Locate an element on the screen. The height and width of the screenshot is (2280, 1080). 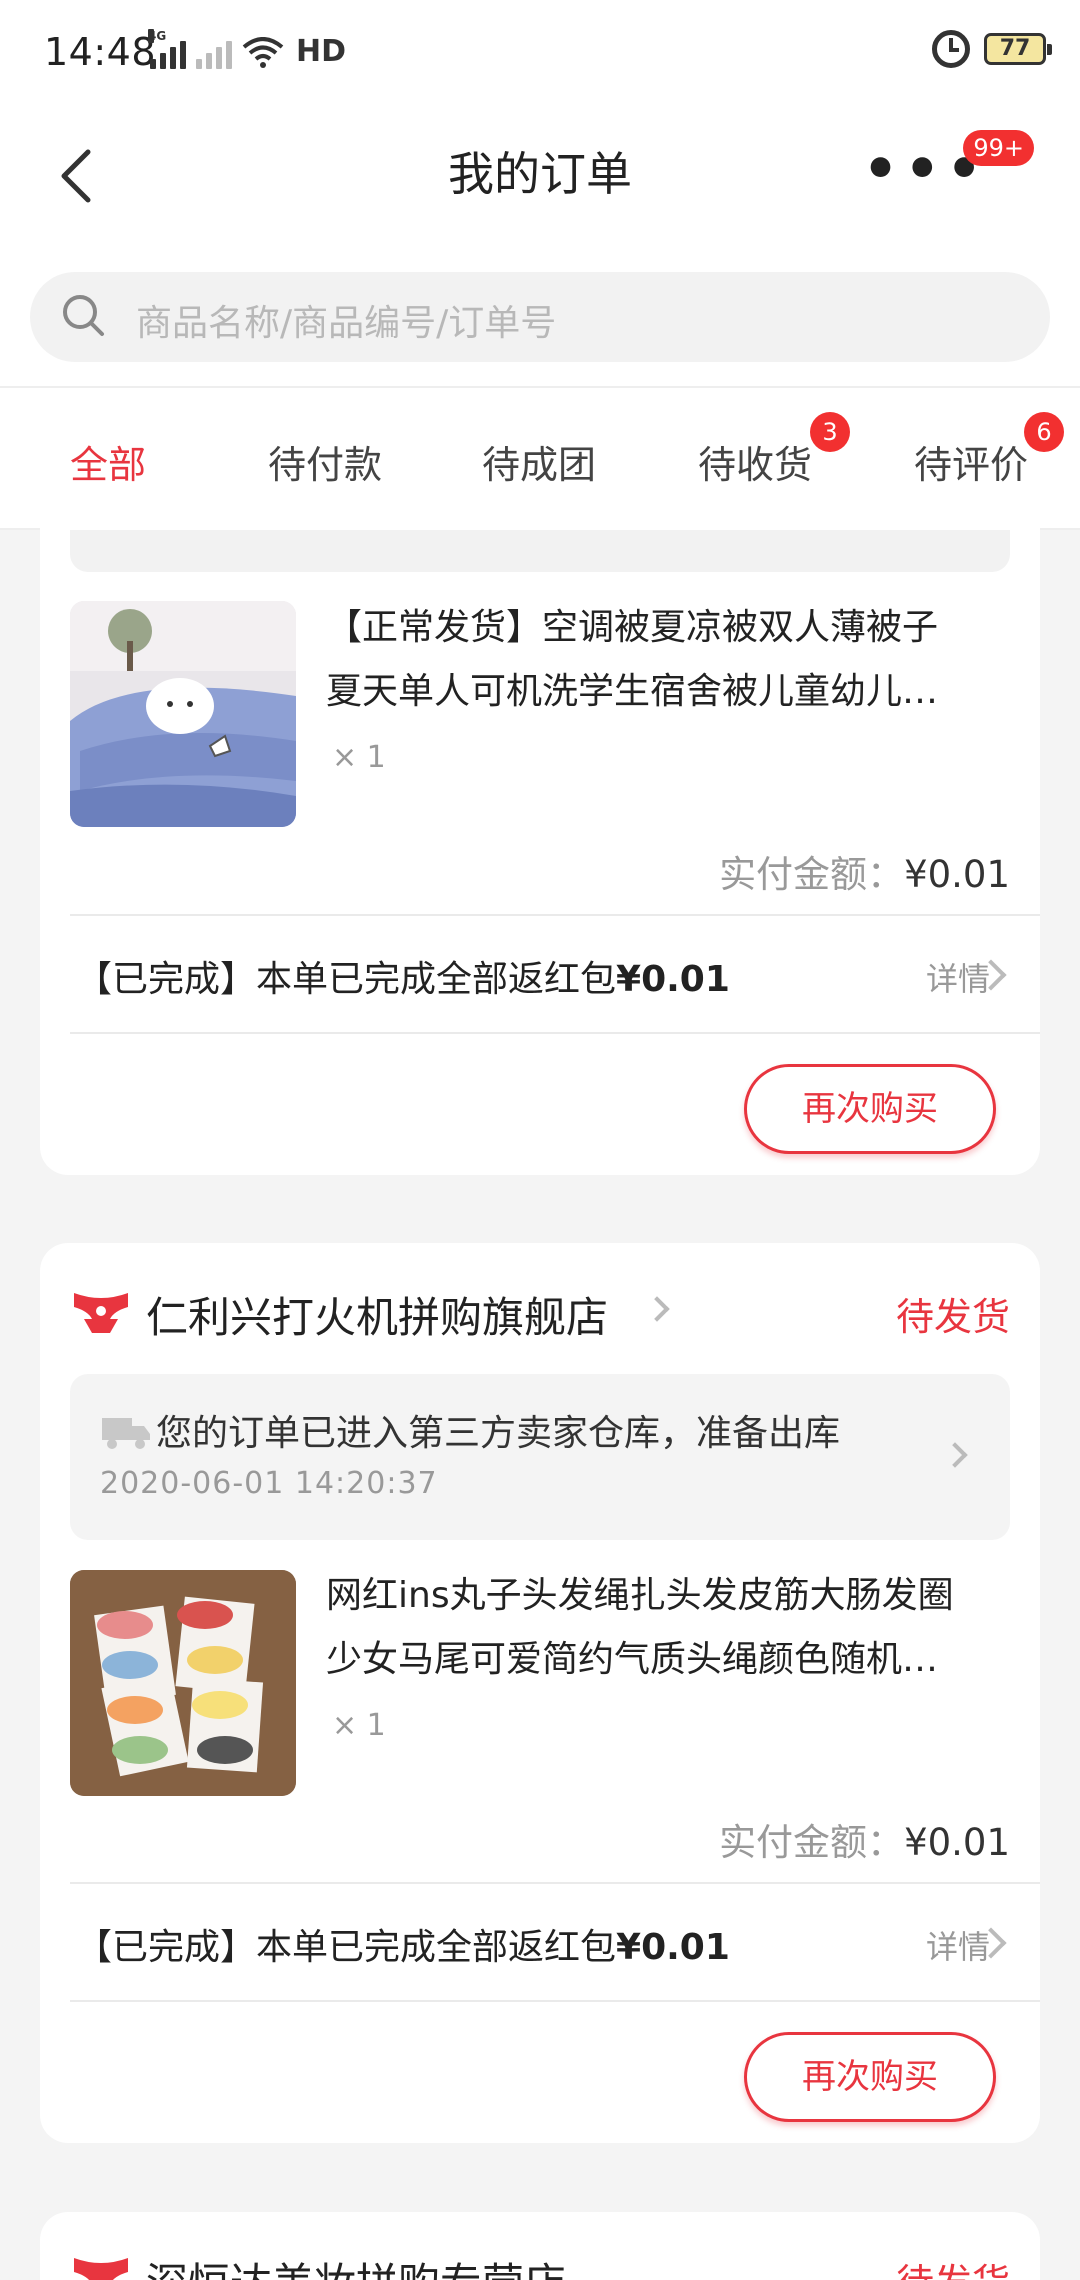
shipping-info: 您的订单已进入第三方卖家仓库，准备出库 2020-06-01 14:20:37 is located at coordinates (540, 1457).